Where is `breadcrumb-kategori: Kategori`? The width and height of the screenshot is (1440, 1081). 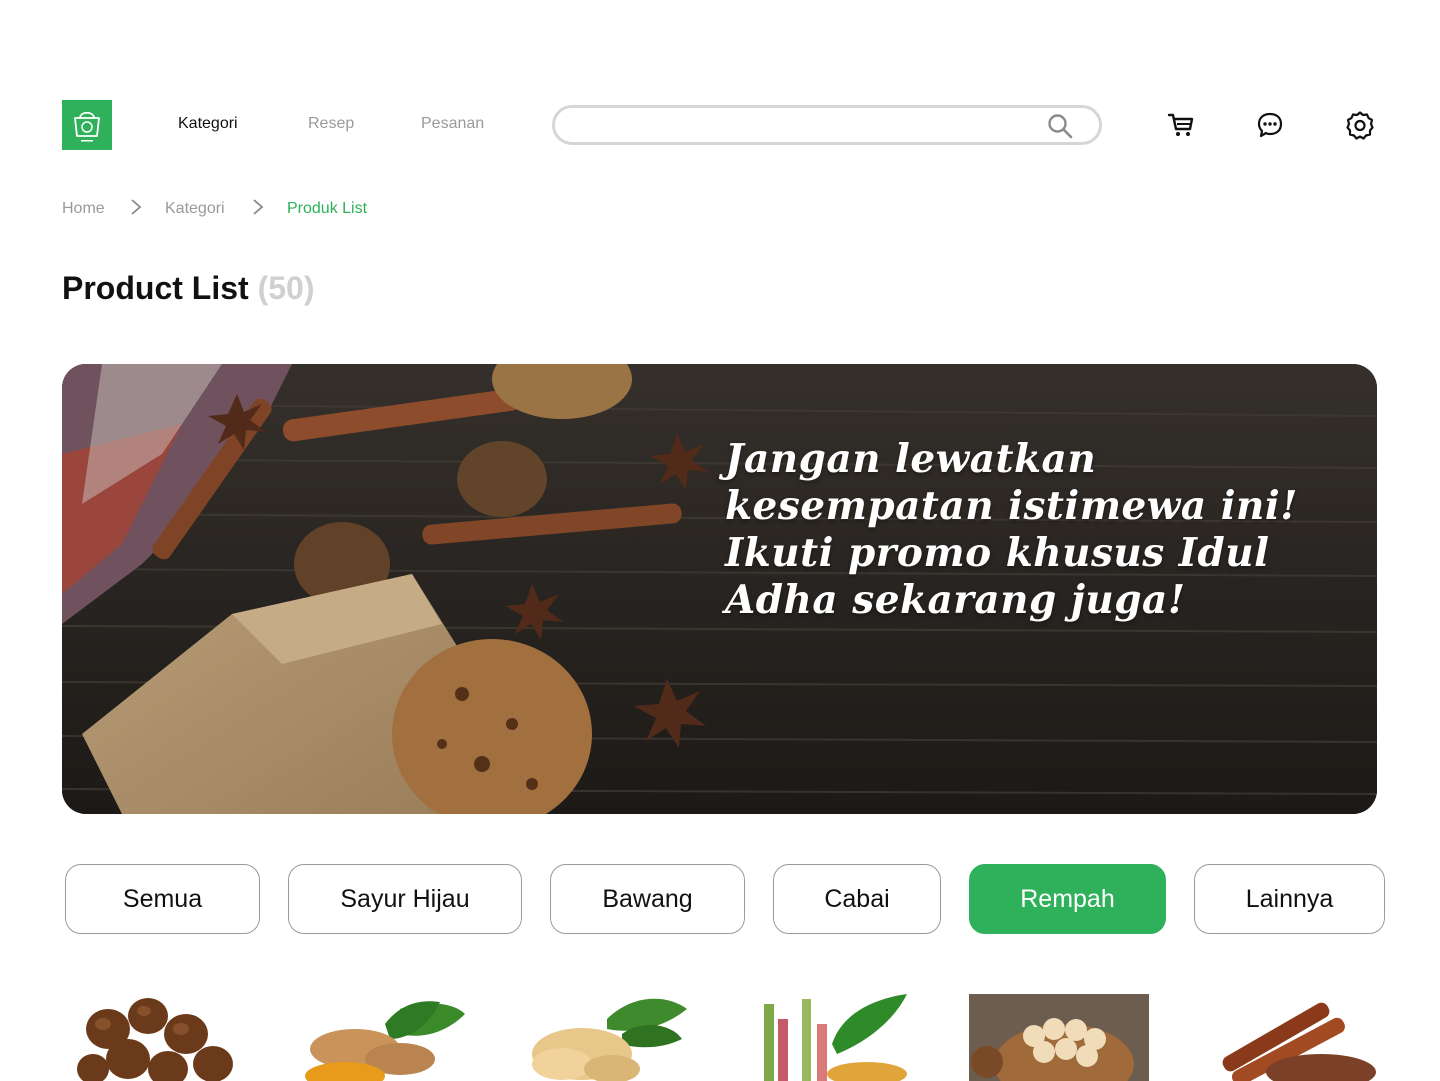
breadcrumb-kategori: Kategori is located at coordinates (195, 209).